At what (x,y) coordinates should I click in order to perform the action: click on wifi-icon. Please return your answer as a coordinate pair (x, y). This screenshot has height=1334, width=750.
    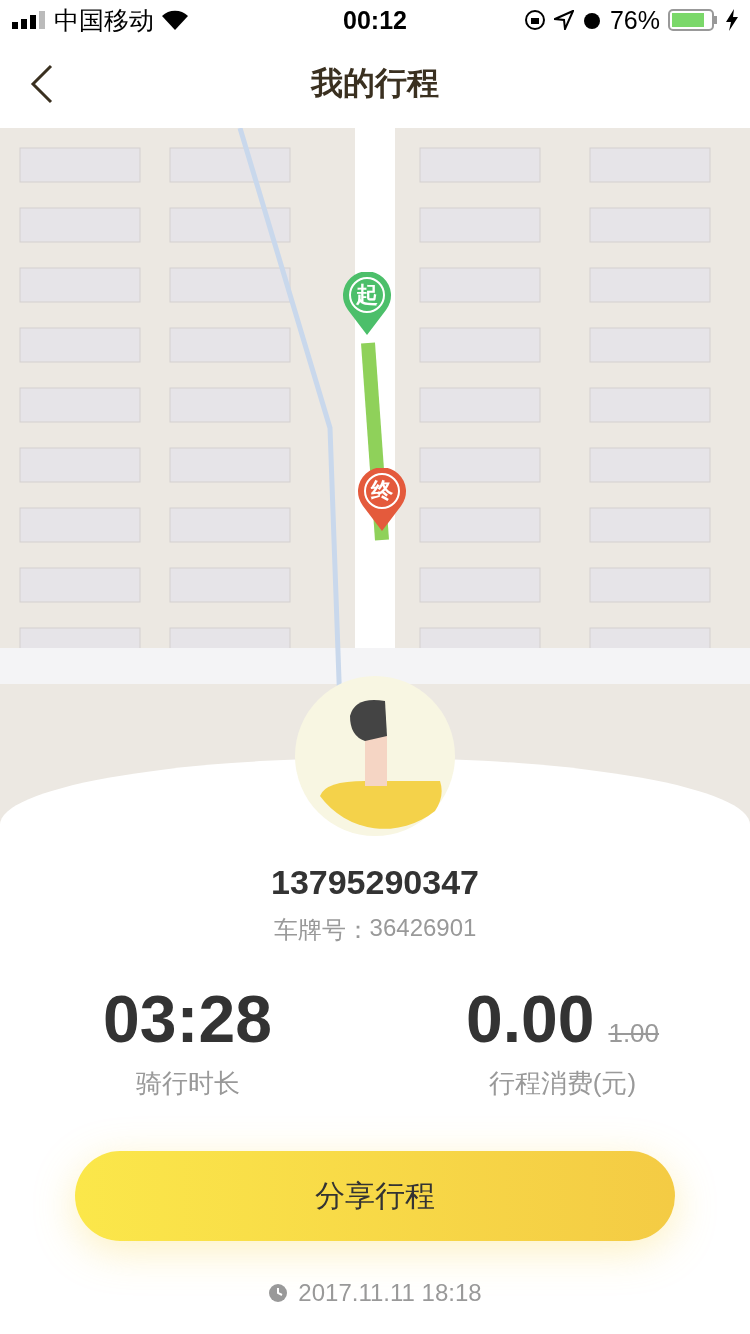
    Looking at the image, I should click on (175, 20).